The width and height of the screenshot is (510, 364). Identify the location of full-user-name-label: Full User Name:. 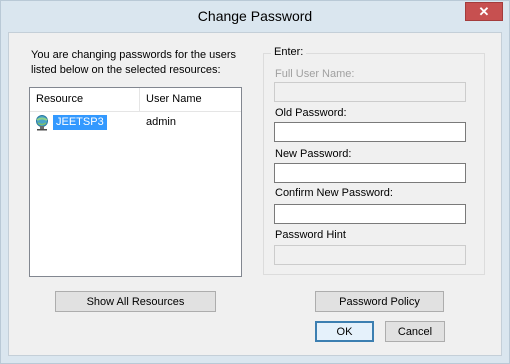
(315, 74).